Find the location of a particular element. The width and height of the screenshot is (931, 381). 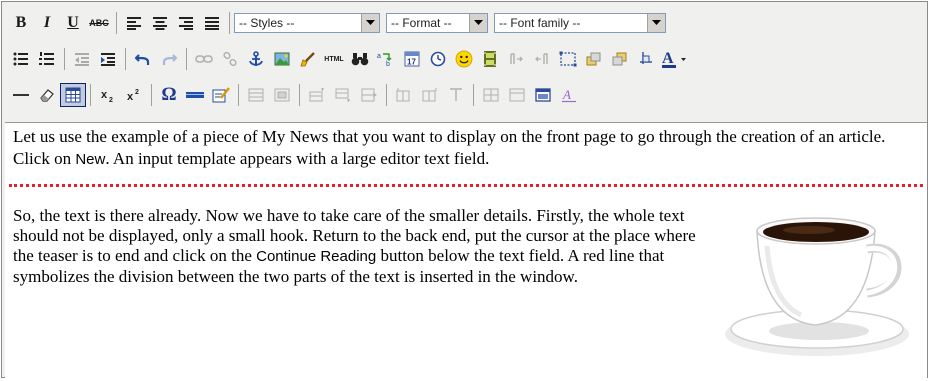

absolute-position-button is located at coordinates (646, 59).